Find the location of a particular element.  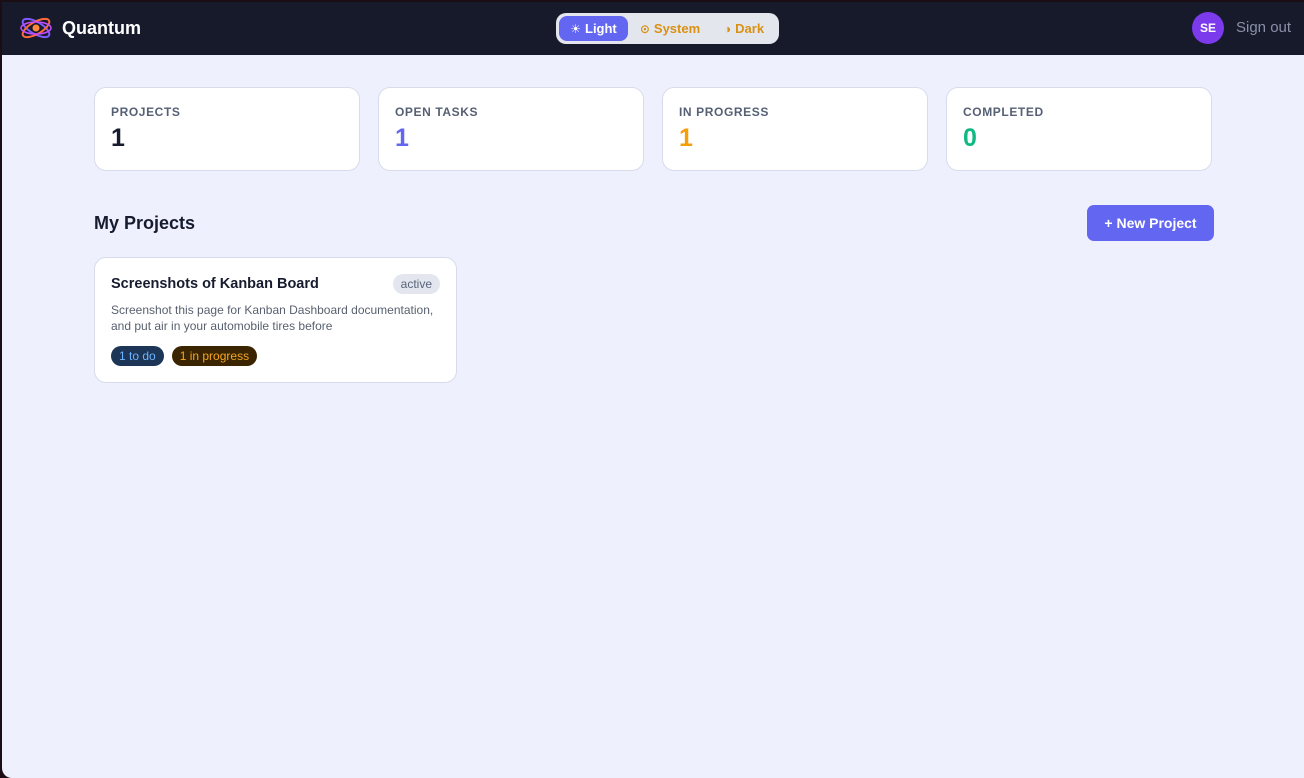

stat-value: 0 is located at coordinates (970, 138).